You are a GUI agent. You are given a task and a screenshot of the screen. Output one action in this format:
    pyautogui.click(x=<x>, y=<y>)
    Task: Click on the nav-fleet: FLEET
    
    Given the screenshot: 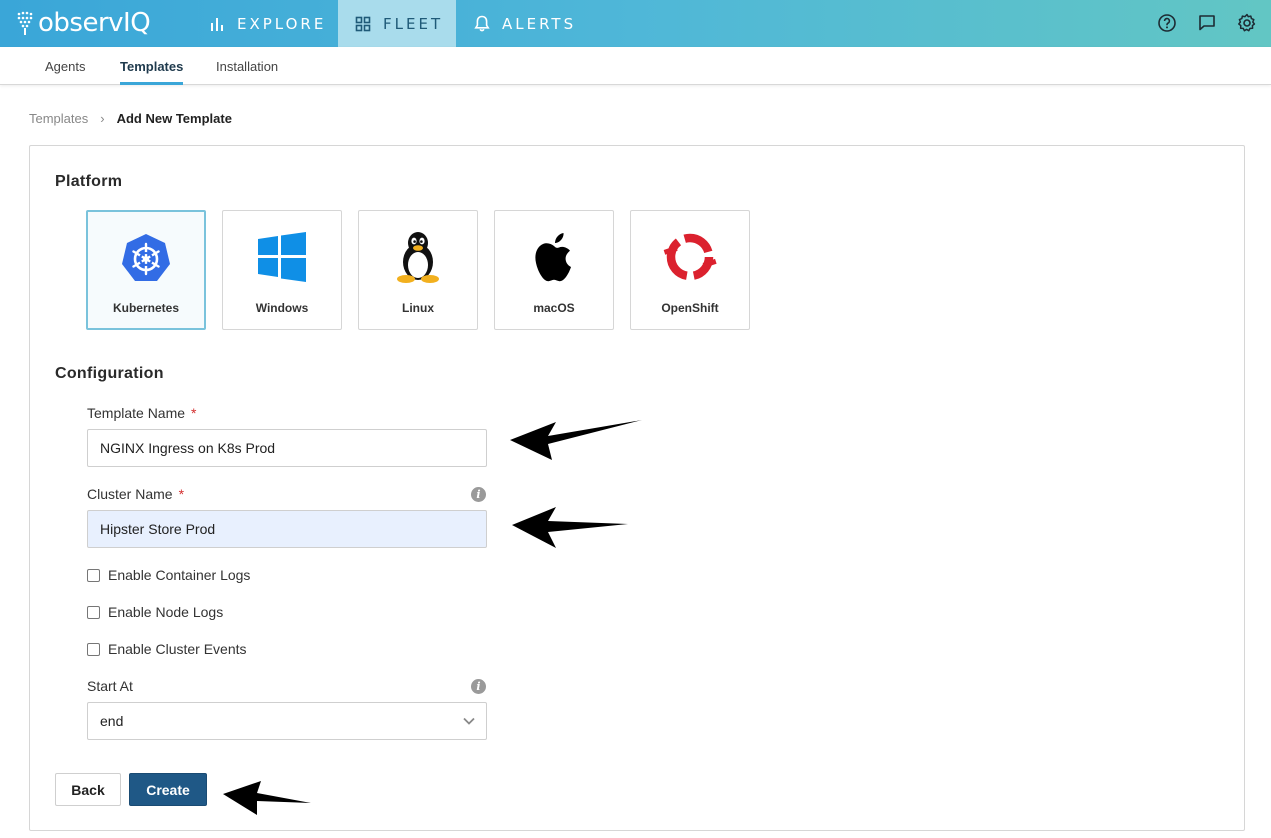 What is the action you would take?
    pyautogui.click(x=397, y=23)
    